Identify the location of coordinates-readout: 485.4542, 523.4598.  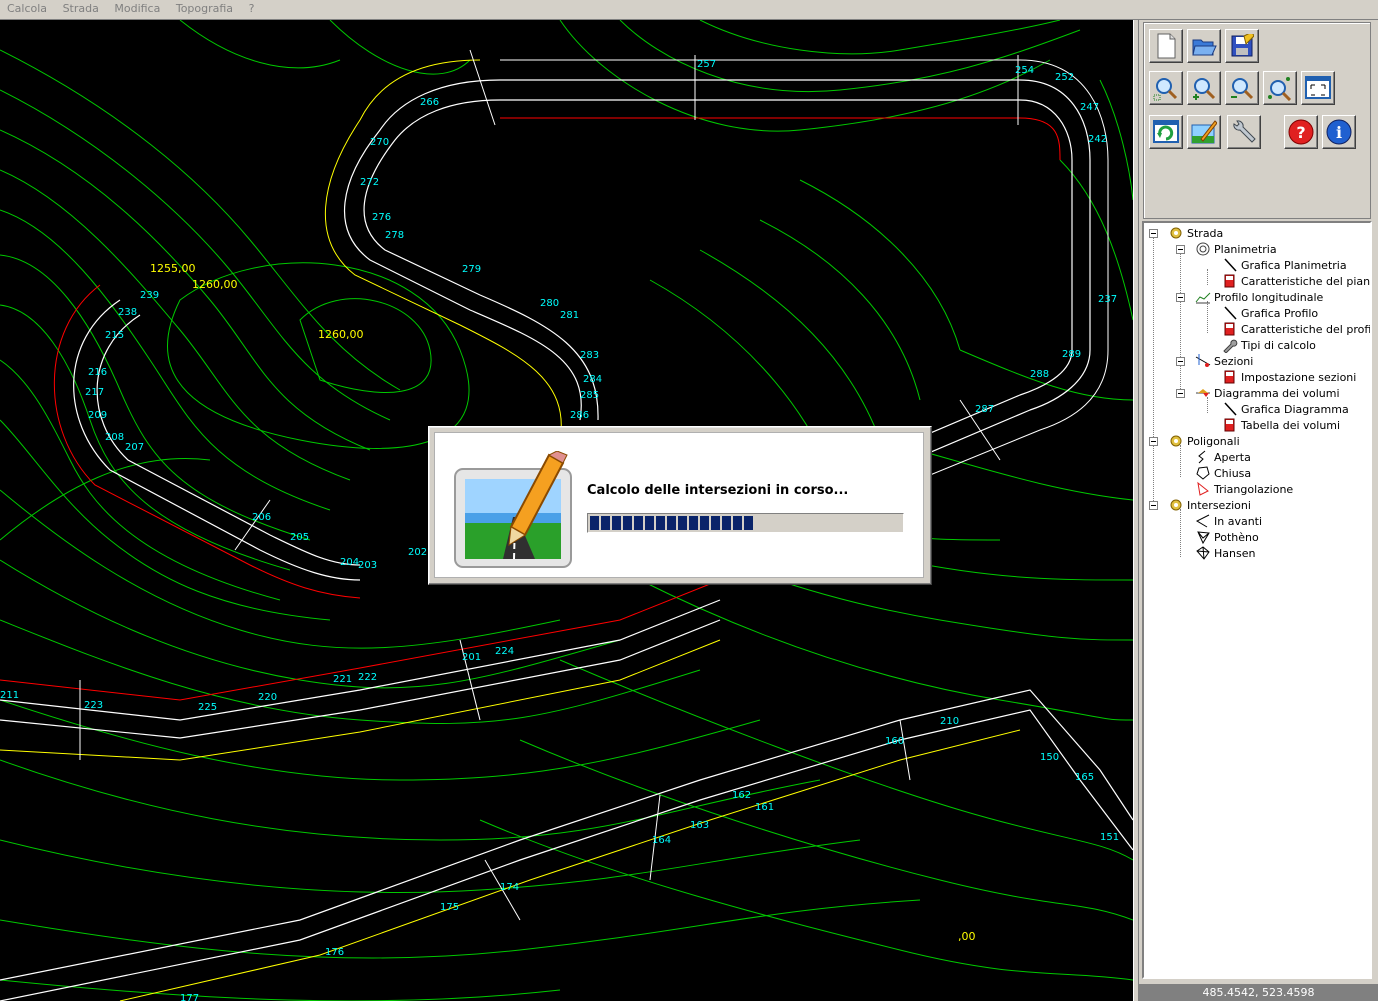
(1258, 992).